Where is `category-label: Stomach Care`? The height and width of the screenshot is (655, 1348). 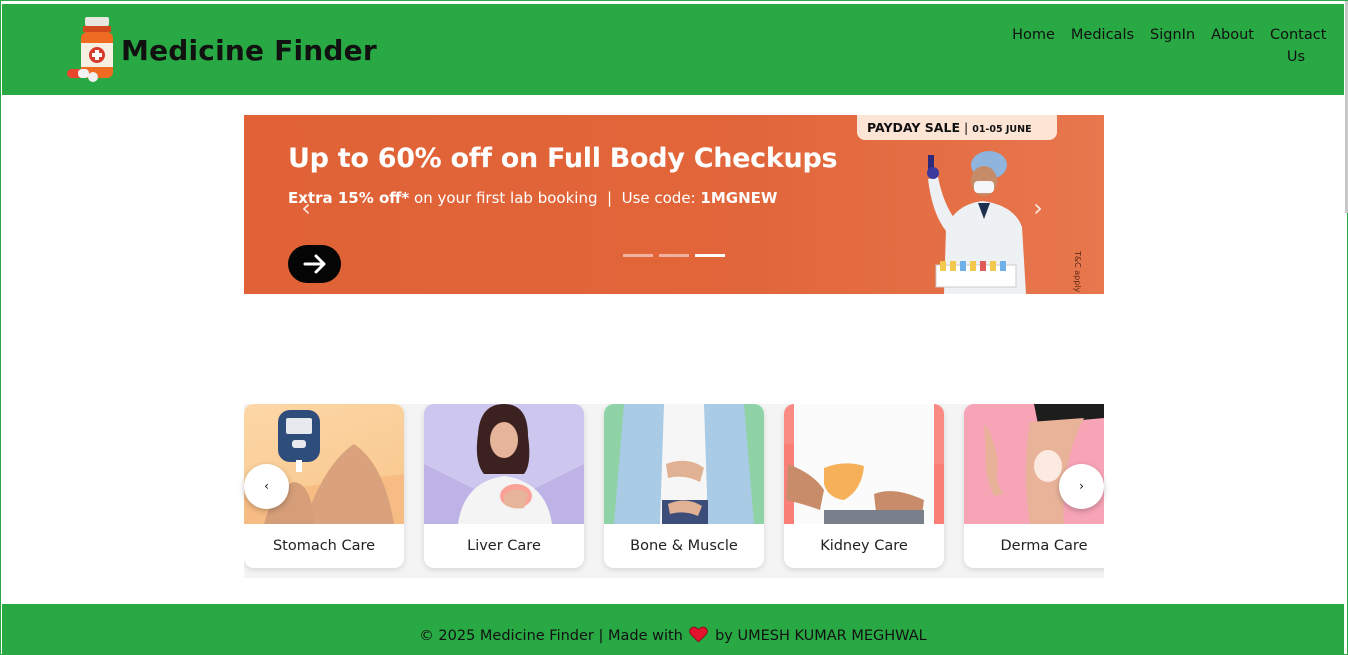 category-label: Stomach Care is located at coordinates (324, 546).